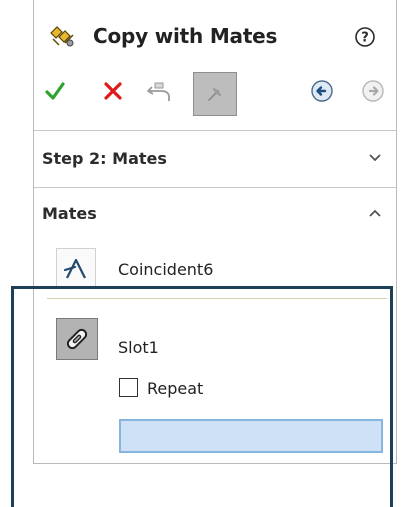 The image size is (404, 507). I want to click on confirmation-toolbar, so click(215, 99).